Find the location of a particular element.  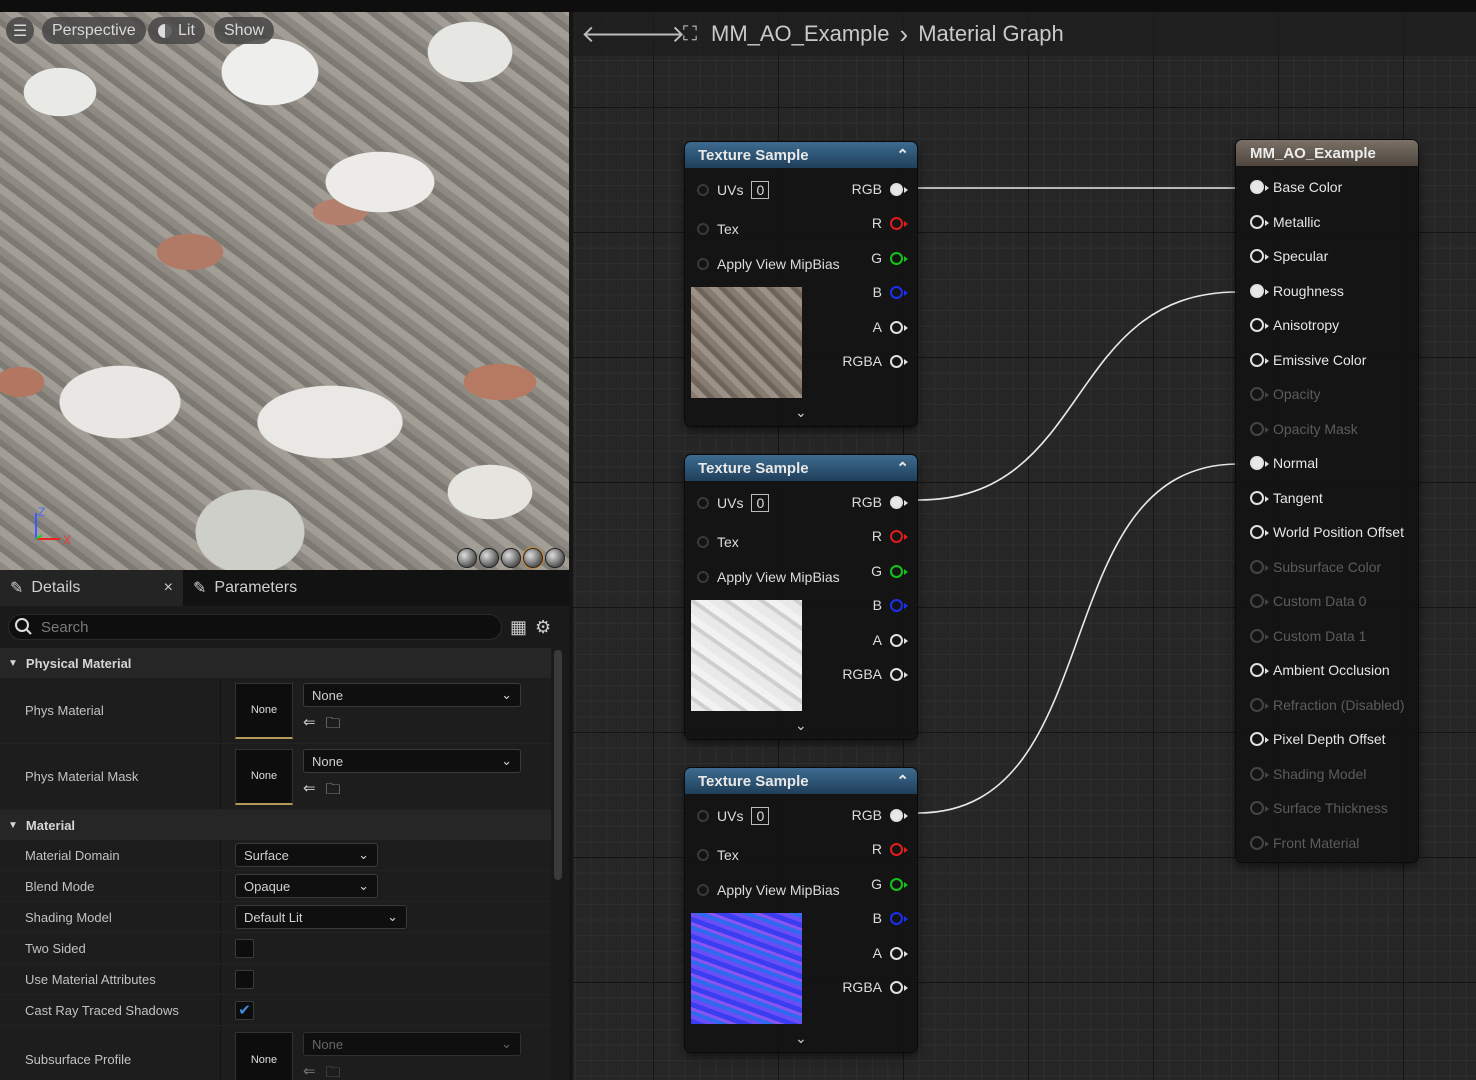

material-pin-ambient-occlusion: Ambient Occlusion is located at coordinates (1320, 670).